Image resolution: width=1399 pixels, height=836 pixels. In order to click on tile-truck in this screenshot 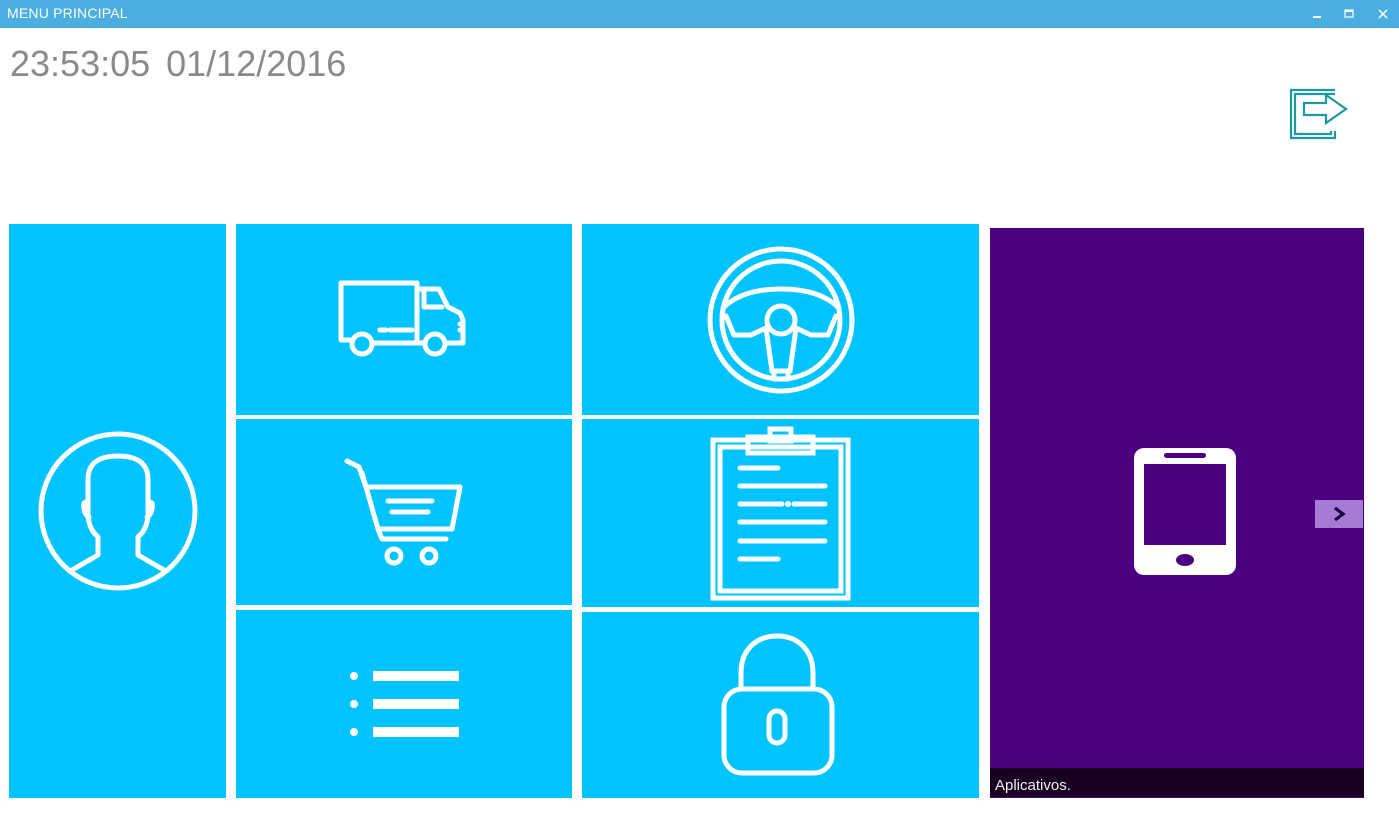, I will do `click(404, 319)`.